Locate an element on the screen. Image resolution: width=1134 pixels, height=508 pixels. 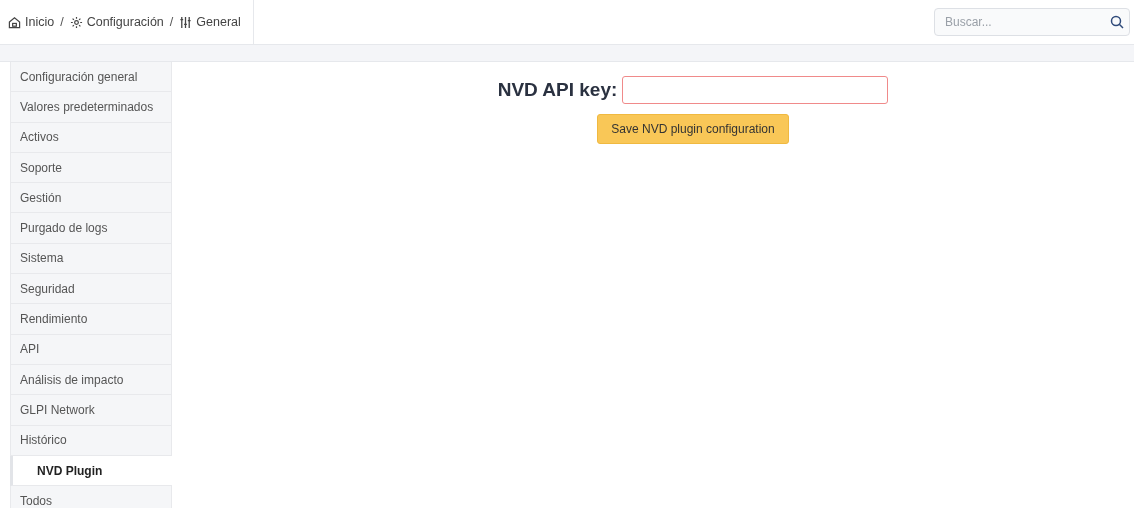
home-icon is located at coordinates (14, 22).